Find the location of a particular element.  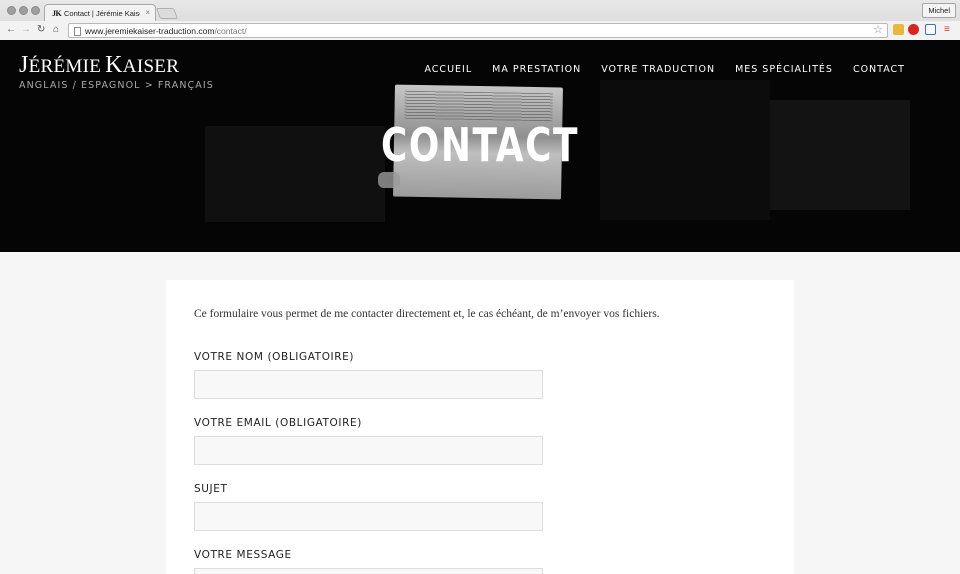

logo-name: JÉRÉMIE KAISER is located at coordinates (99, 65).